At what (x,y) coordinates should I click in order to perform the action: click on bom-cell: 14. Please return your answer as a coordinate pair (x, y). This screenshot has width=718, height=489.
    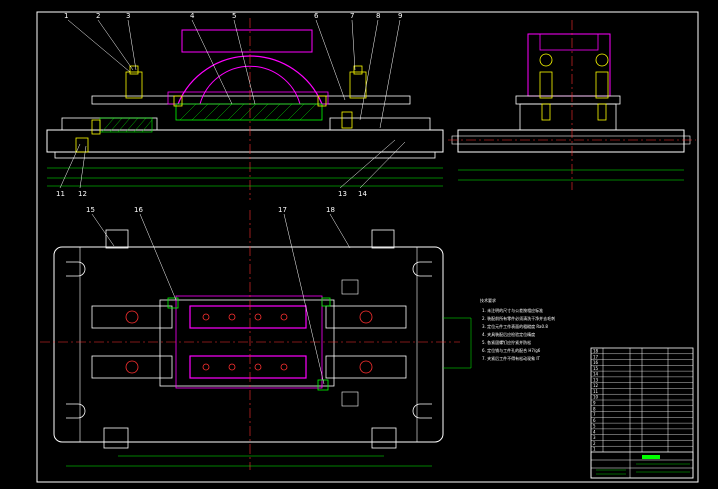
    Looking at the image, I should click on (596, 374).